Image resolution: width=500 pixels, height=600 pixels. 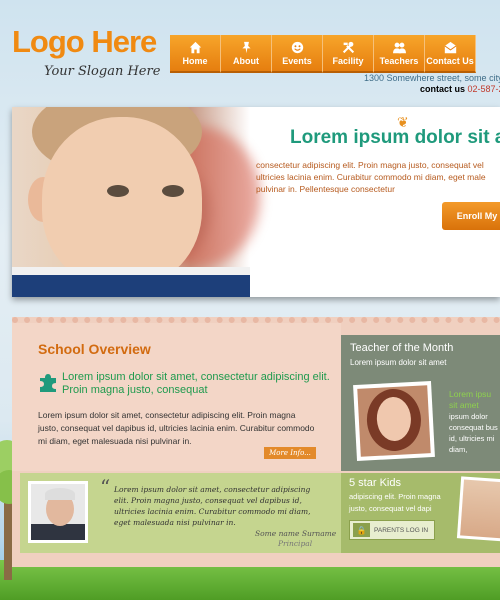 I want to click on principal-photo, so click(x=58, y=512).